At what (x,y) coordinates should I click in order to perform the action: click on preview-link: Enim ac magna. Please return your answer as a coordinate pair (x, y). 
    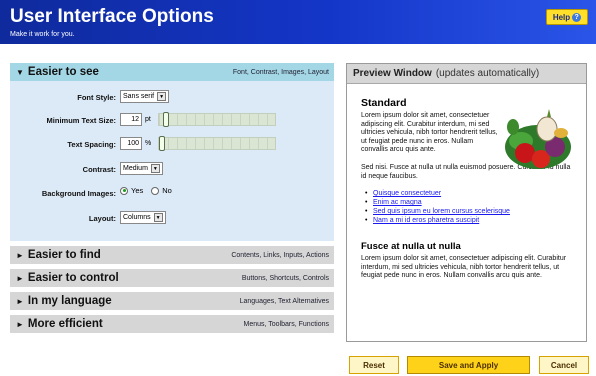
    Looking at the image, I should click on (469, 202).